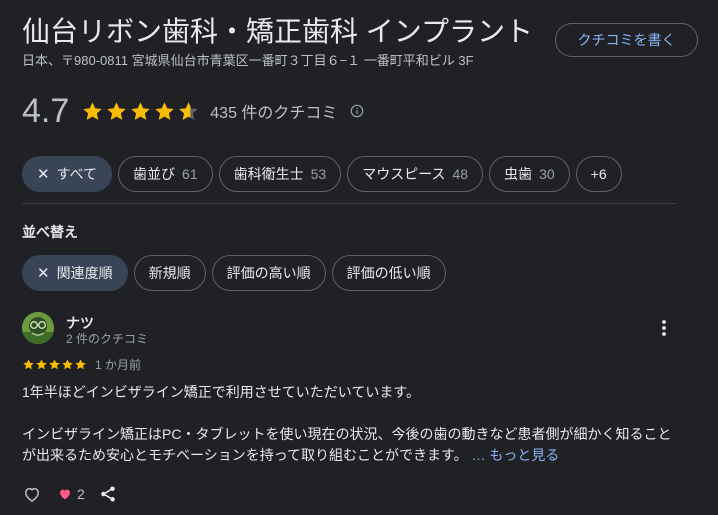 Image resolution: width=718 pixels, height=515 pixels. I want to click on heart-icon, so click(65, 494).